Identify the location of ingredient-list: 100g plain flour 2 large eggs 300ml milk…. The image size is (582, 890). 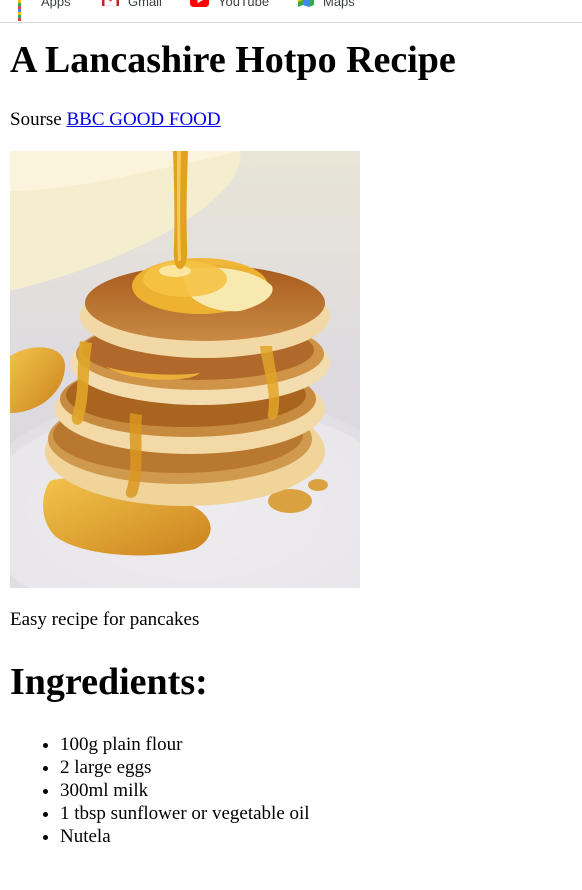
(160, 790).